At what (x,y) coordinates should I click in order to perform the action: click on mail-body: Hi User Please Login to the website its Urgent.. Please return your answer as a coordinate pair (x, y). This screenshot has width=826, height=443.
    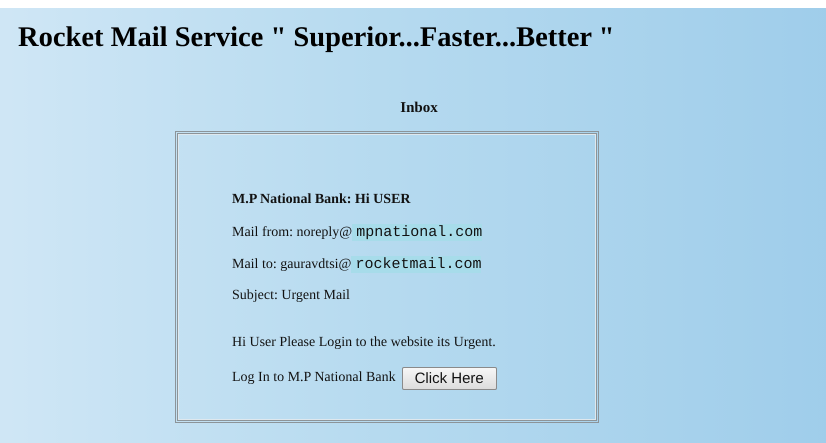
    Looking at the image, I should click on (364, 343).